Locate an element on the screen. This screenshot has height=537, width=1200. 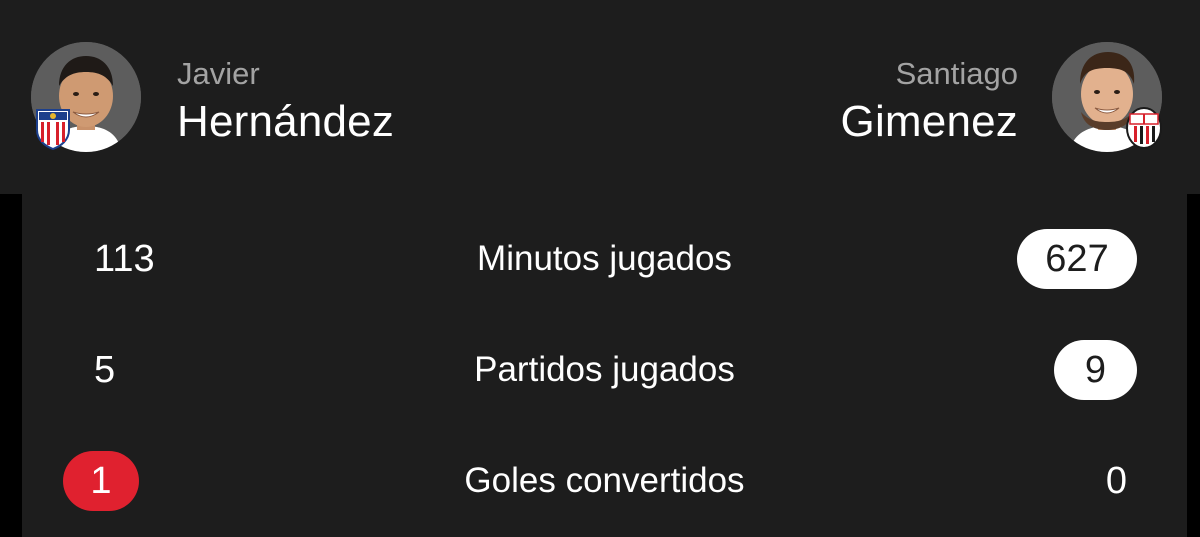
player-first-name: Santiago is located at coordinates (956, 73).